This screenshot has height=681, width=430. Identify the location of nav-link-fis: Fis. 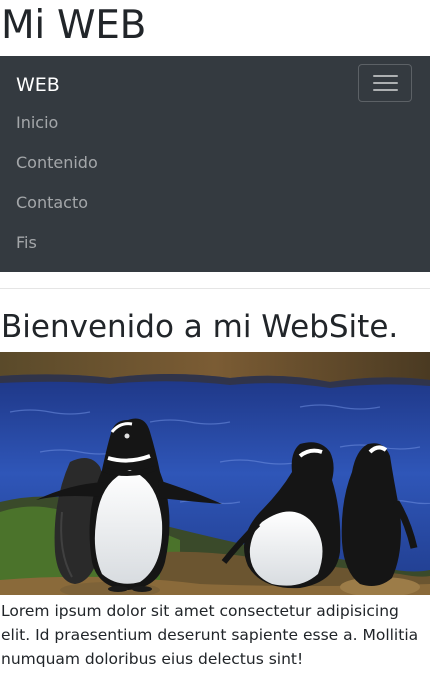
(49, 250).